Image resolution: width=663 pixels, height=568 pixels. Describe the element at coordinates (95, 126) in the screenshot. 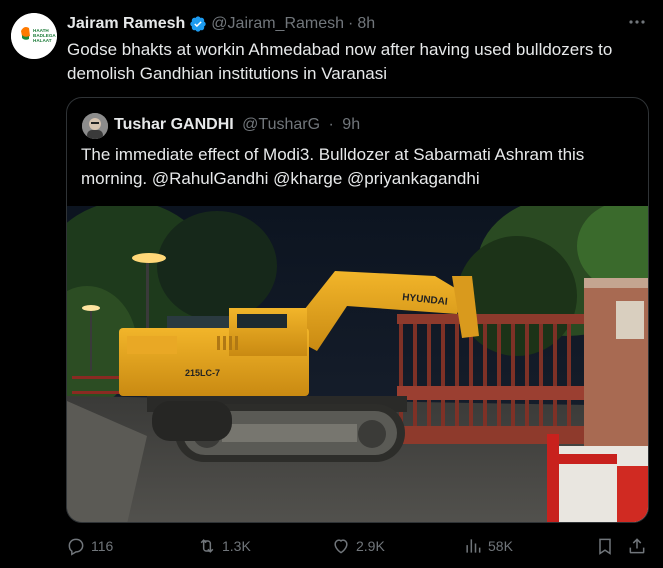

I see `quoted-author-avatar` at that location.